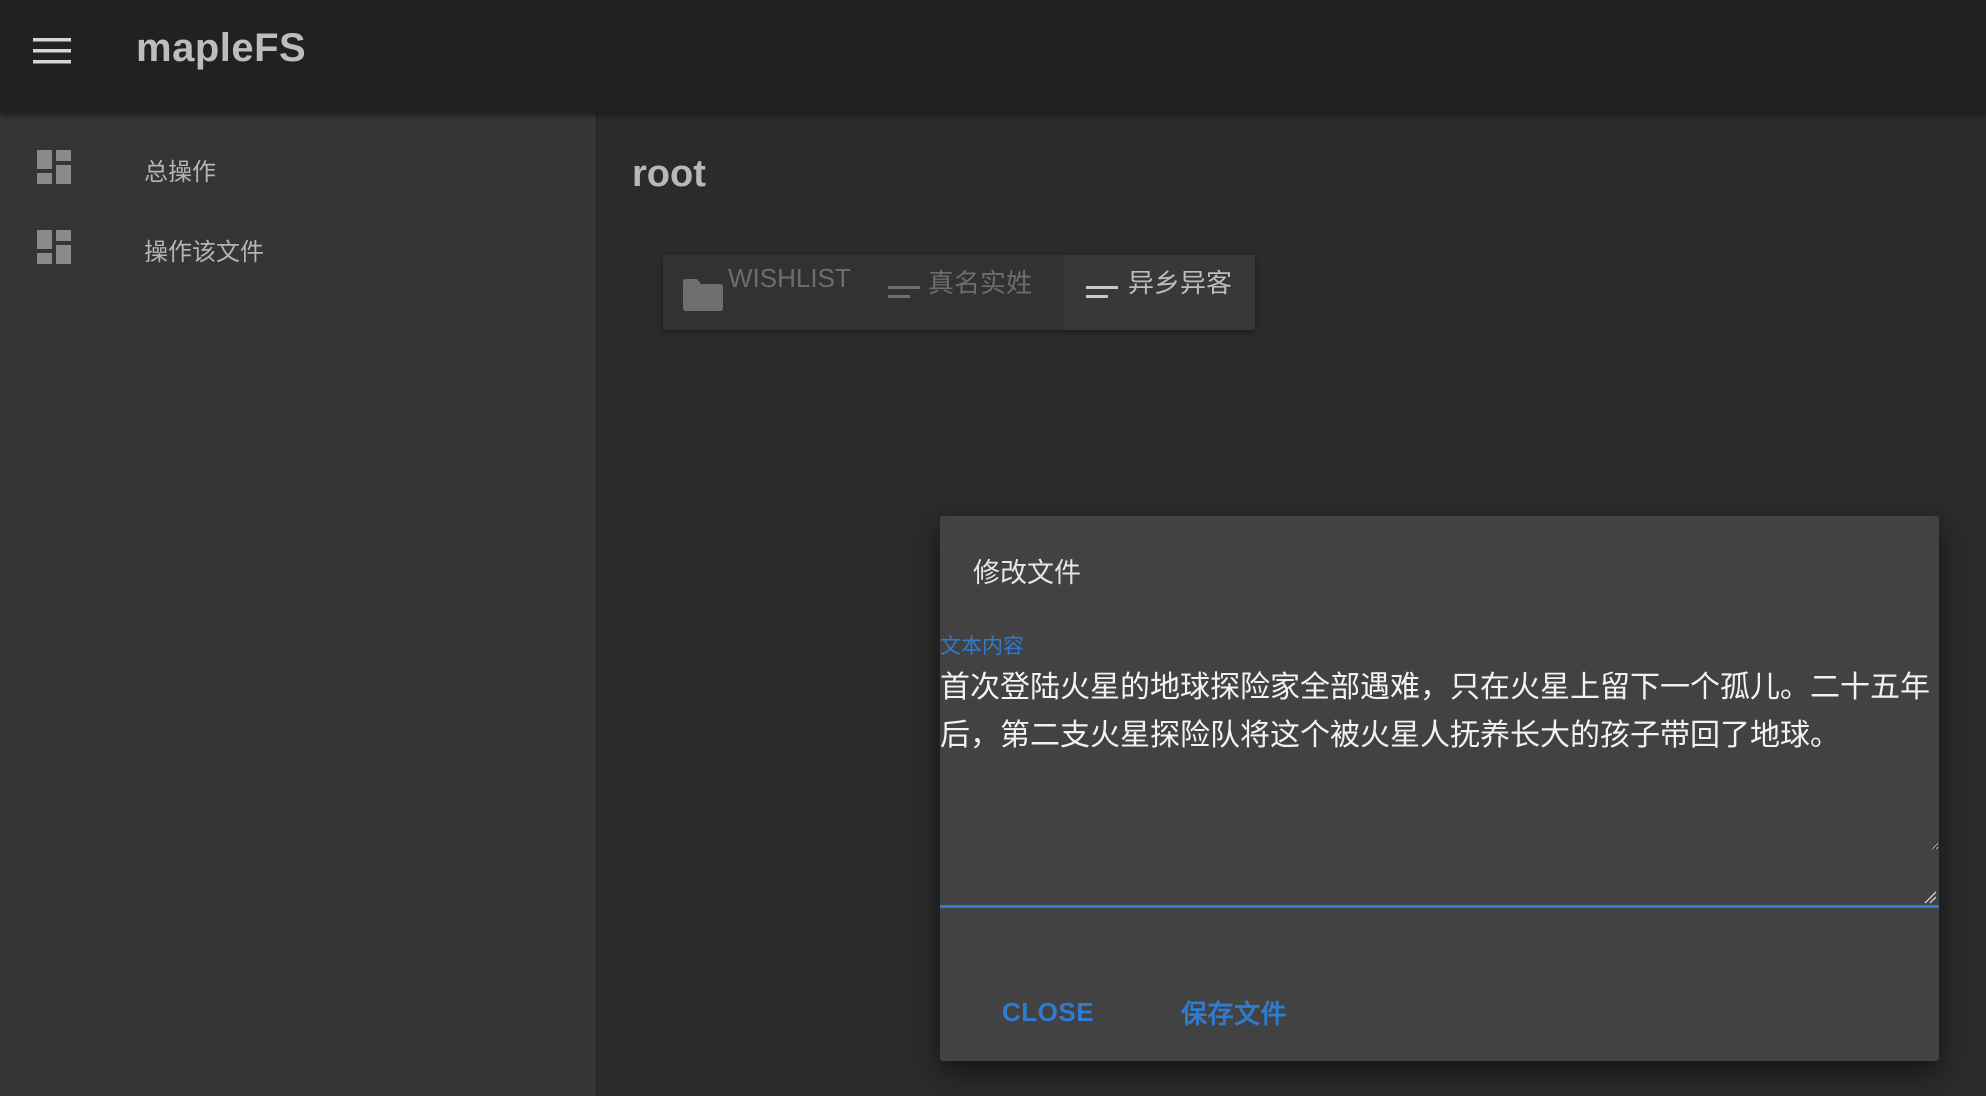 The image size is (1986, 1096). I want to click on resize-grip-icon, so click(1930, 896).